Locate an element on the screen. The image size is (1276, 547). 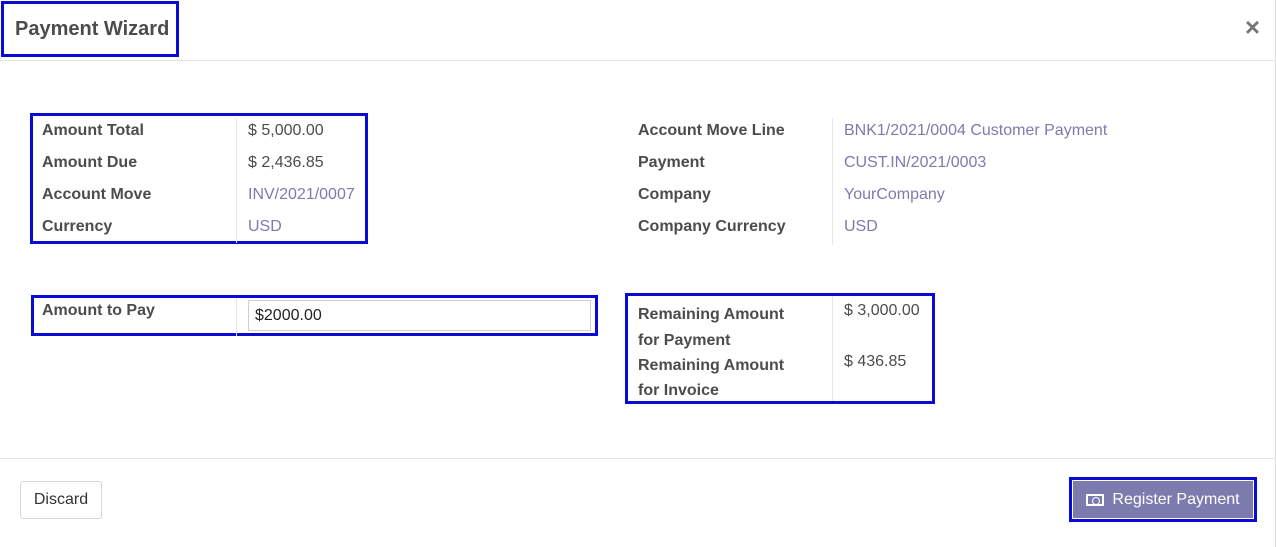
remaining-payment-value: $ 3,000.00 is located at coordinates (882, 310).